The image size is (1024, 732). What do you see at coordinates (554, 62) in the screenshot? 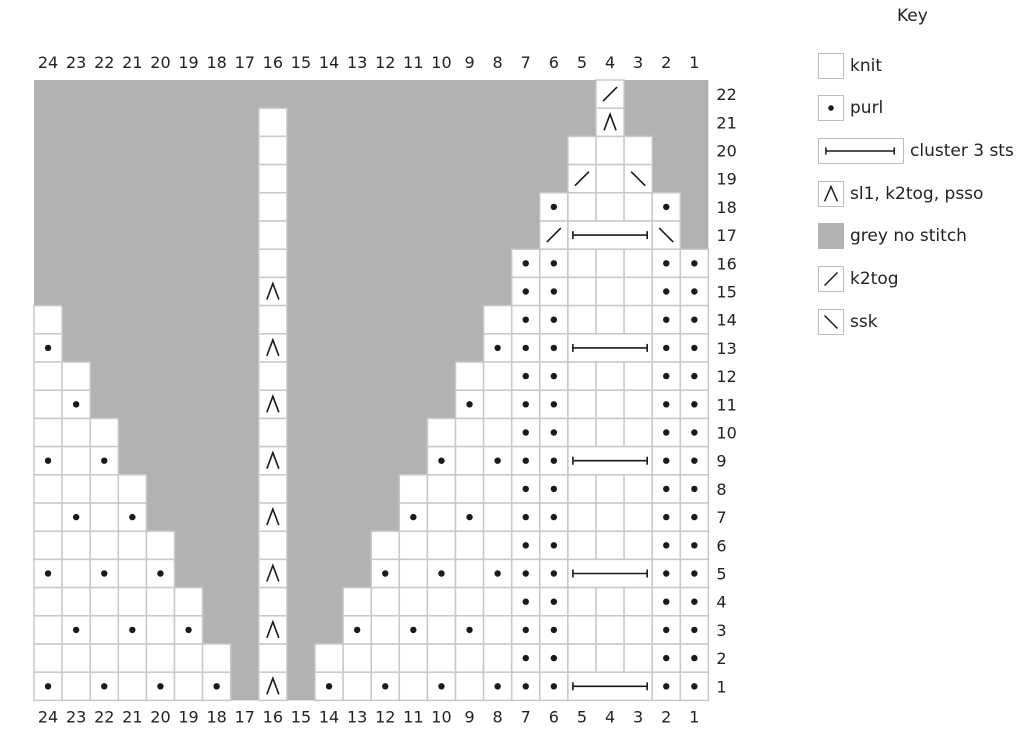
I see `column-label-top: 6` at bounding box center [554, 62].